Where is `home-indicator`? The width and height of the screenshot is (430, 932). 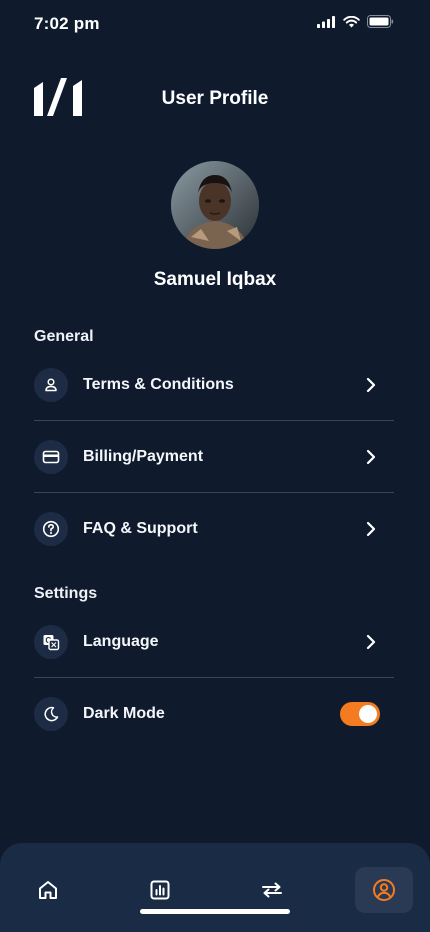 home-indicator is located at coordinates (215, 911).